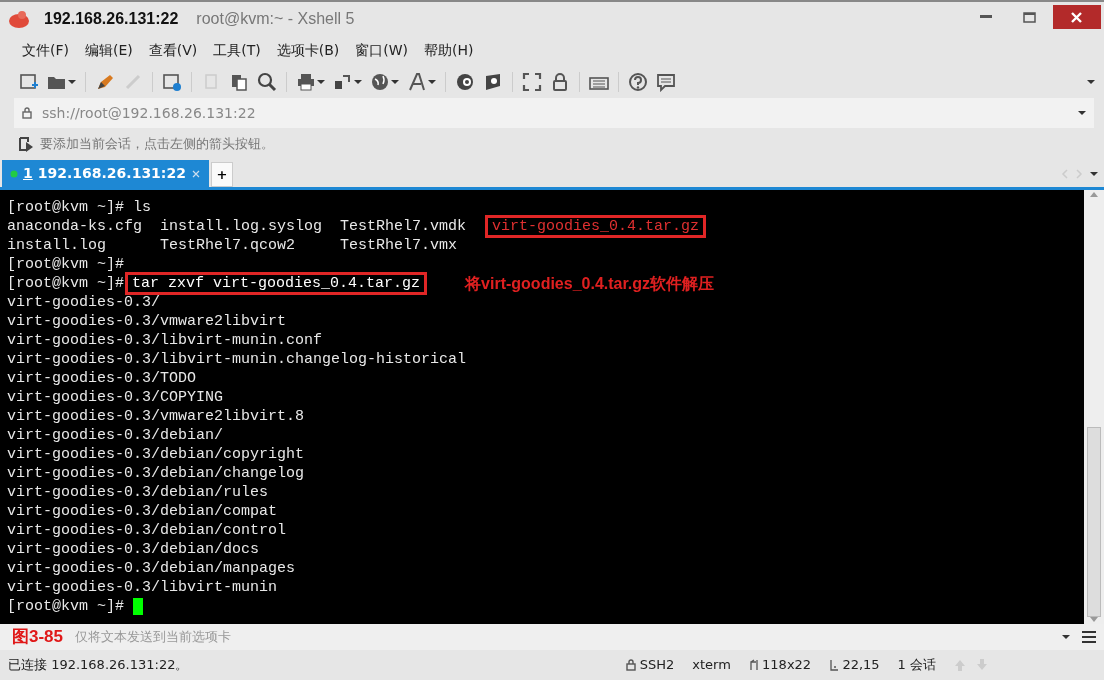 The height and width of the screenshot is (680, 1104). I want to click on scroll-thumb, so click(1094, 522).